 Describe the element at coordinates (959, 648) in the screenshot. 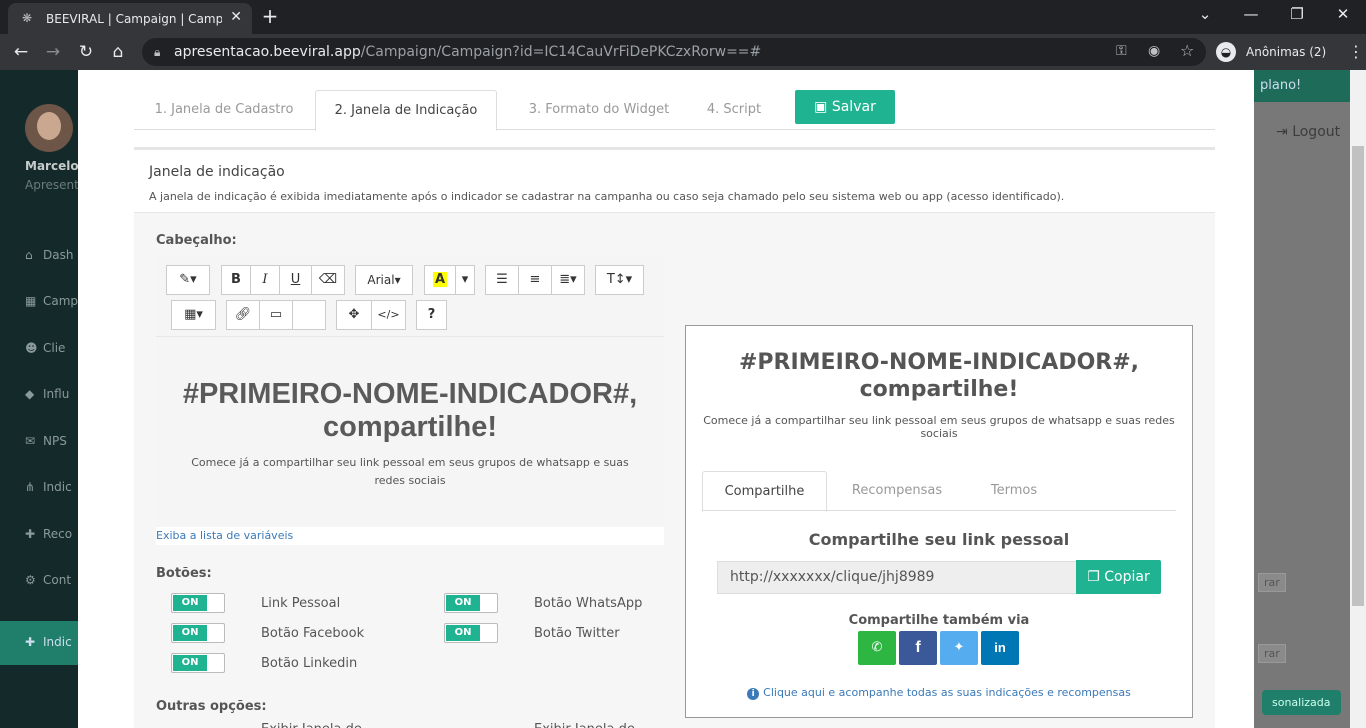

I see `twitter-button: ✦` at that location.